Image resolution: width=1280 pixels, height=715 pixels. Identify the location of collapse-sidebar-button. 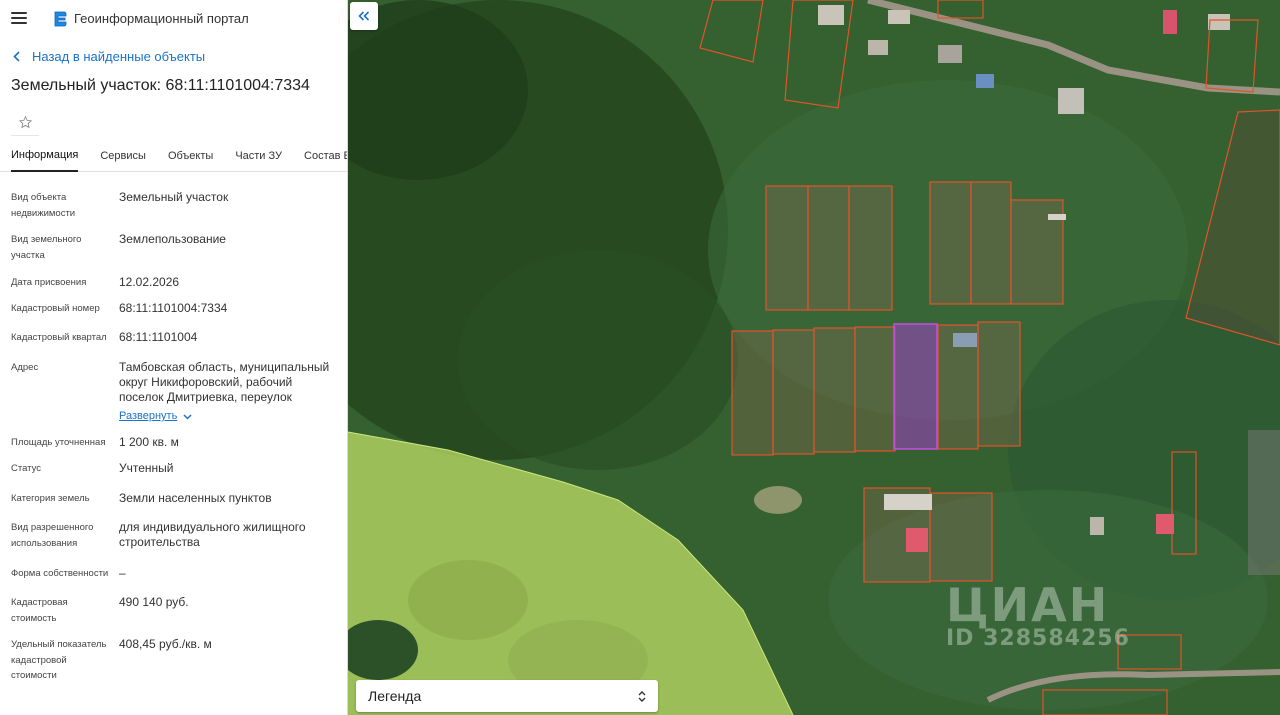
(364, 16).